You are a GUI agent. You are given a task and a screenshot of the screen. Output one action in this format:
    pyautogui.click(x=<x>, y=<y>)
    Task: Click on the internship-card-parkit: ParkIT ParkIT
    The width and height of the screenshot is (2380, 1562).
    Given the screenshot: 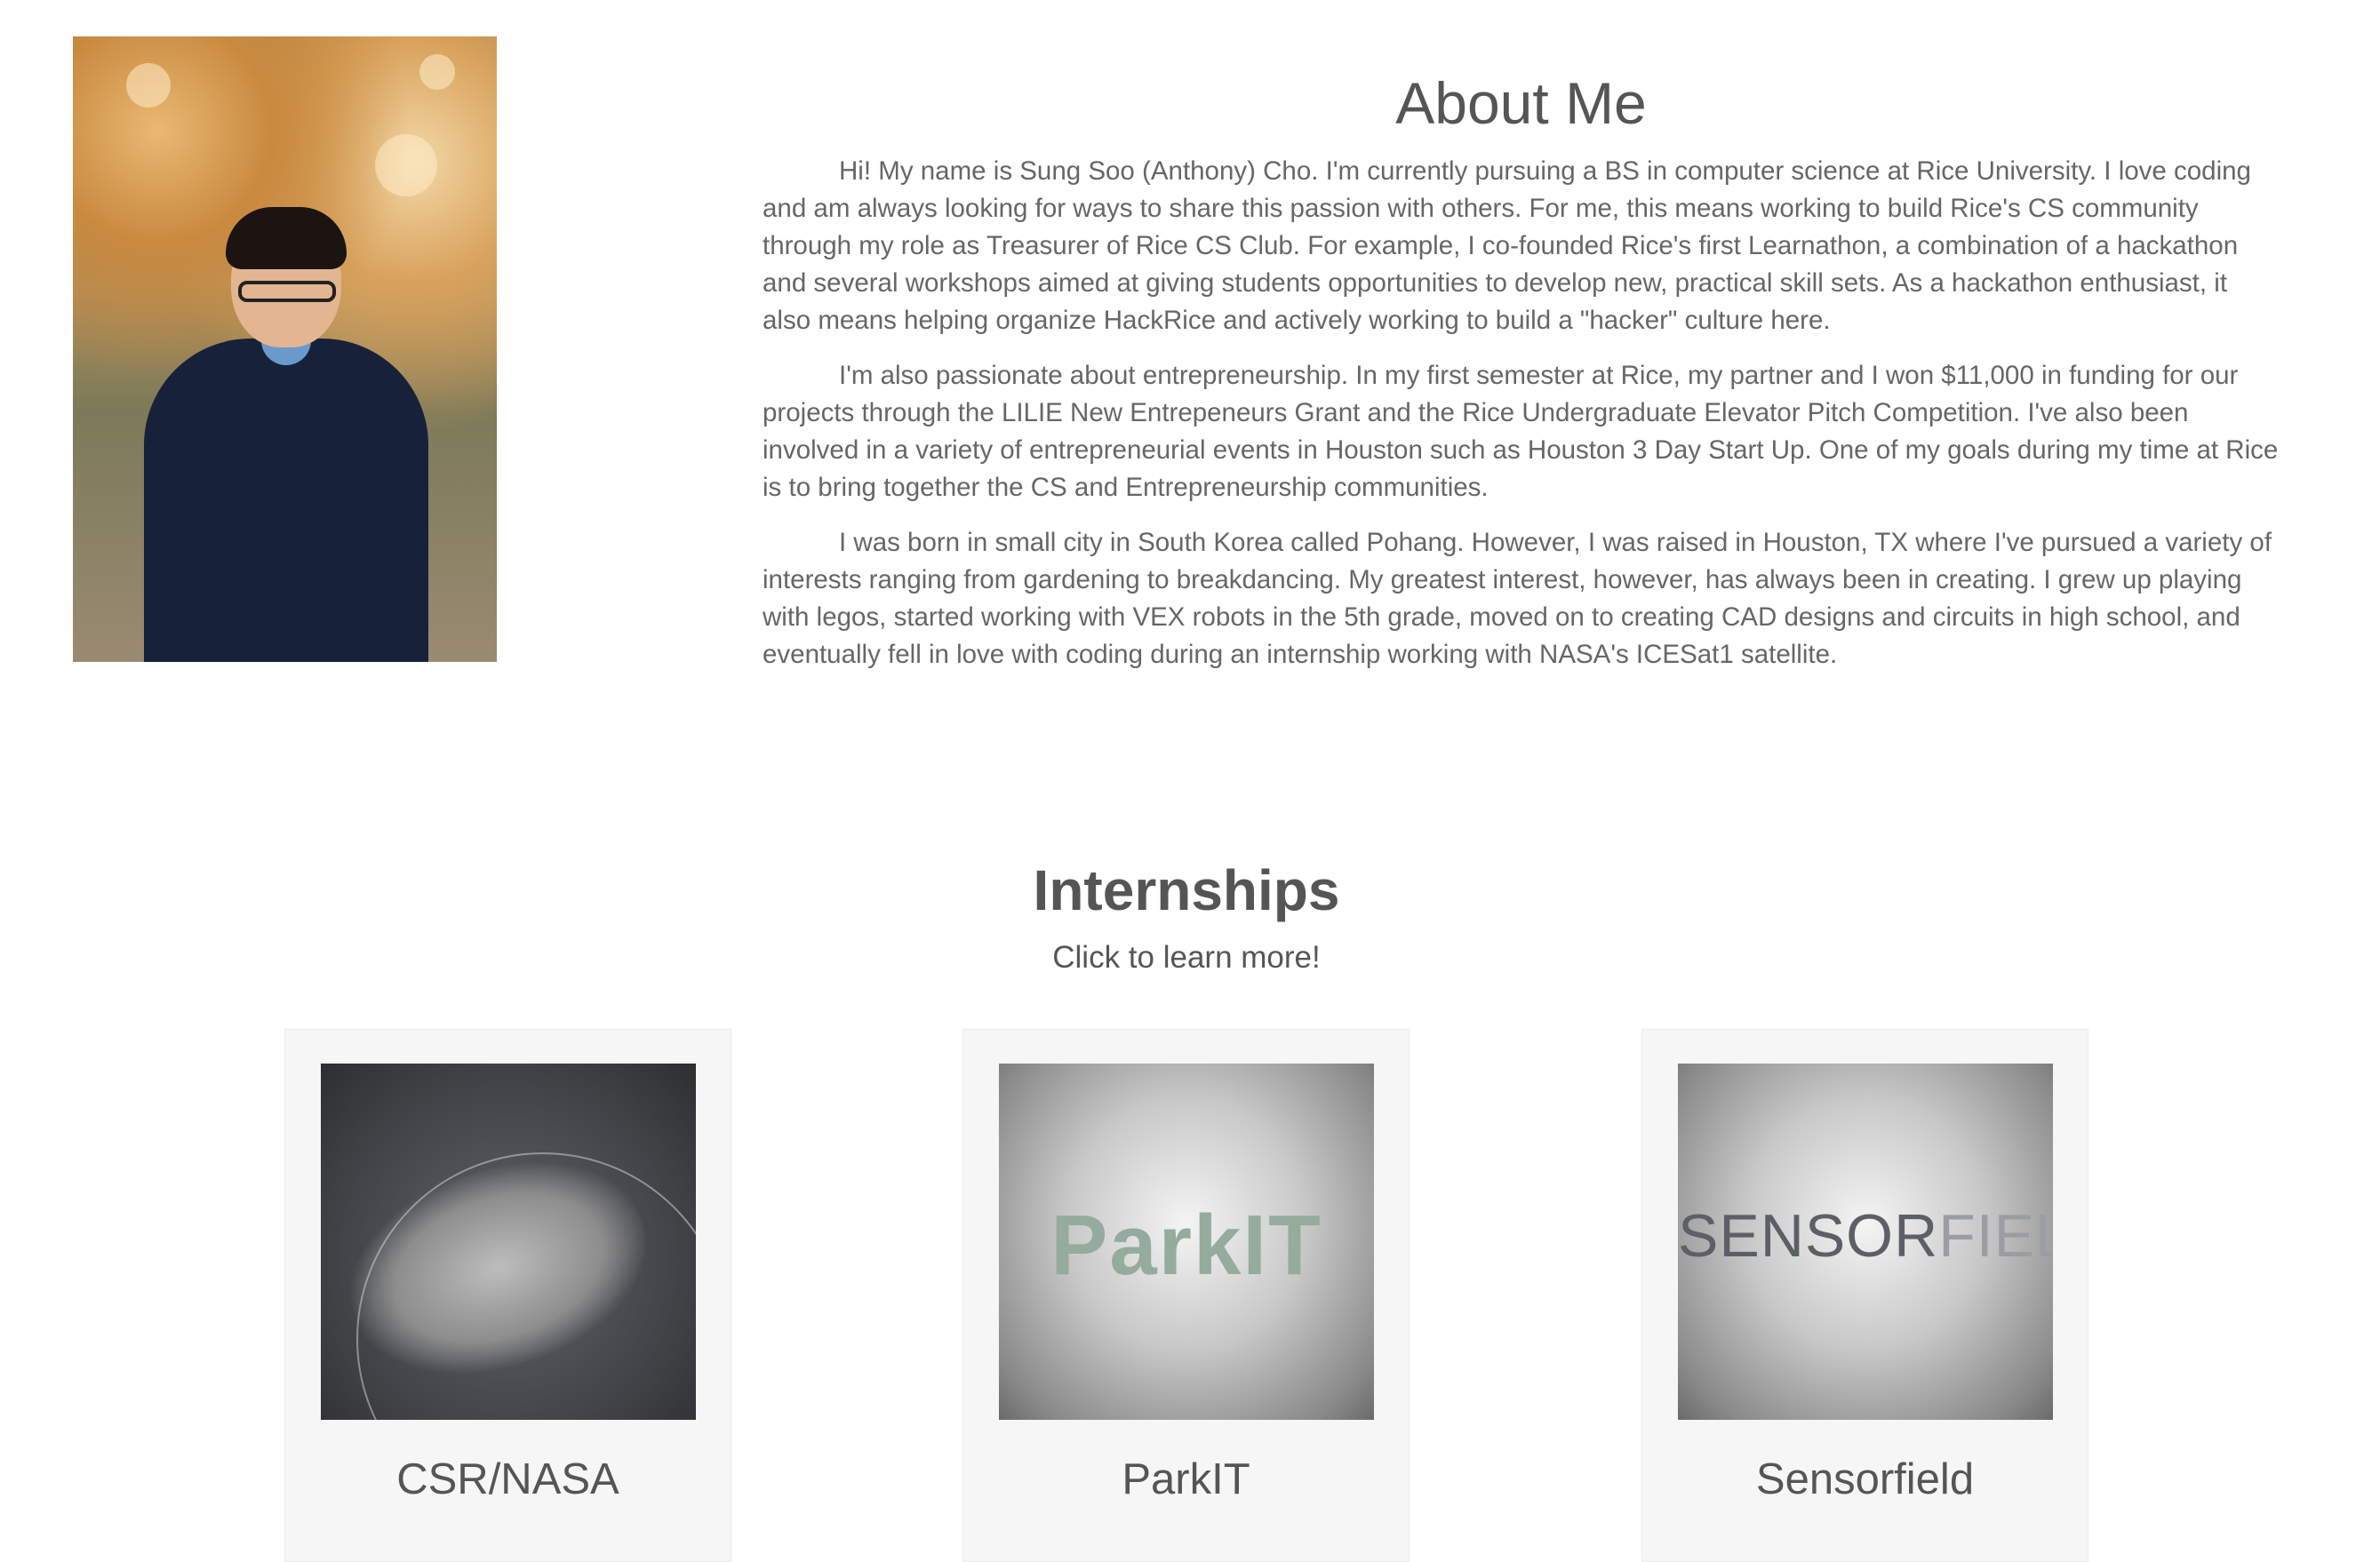 What is the action you would take?
    pyautogui.click(x=1186, y=1295)
    